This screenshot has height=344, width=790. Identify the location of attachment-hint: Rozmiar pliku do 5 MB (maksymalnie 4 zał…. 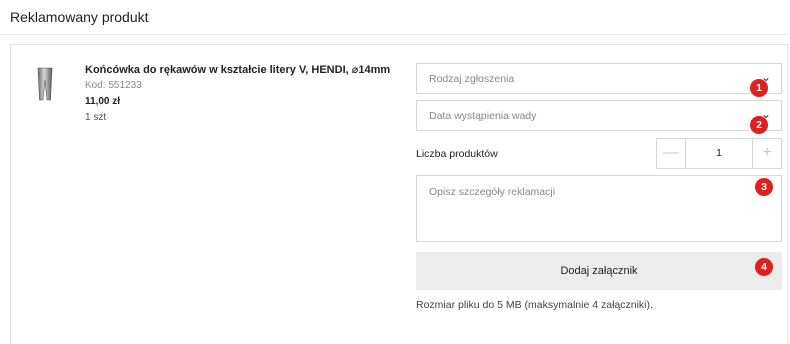
(534, 305).